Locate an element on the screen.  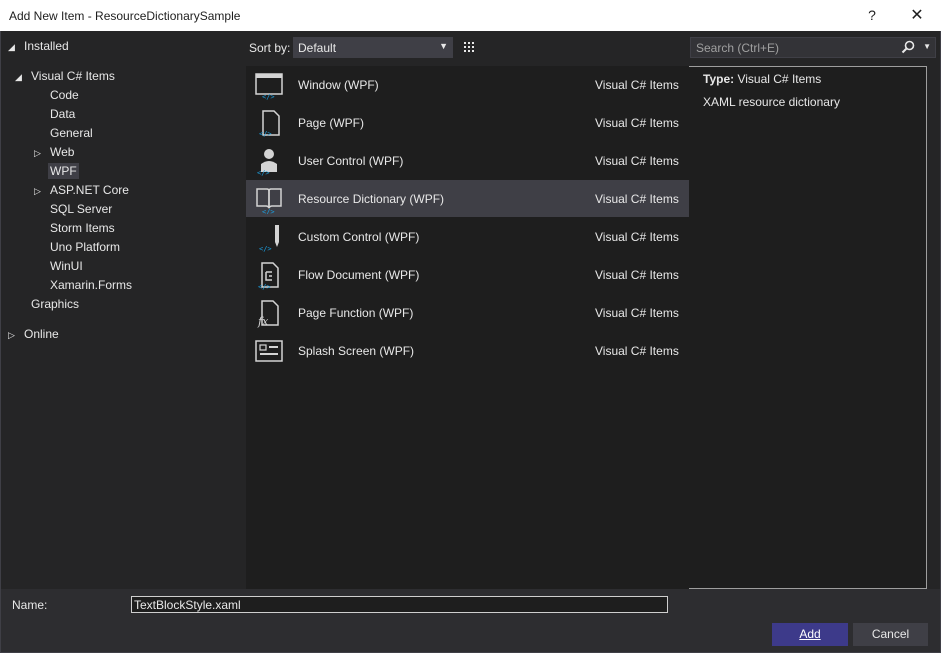
user-control-icon: </> is located at coordinates (269, 161).